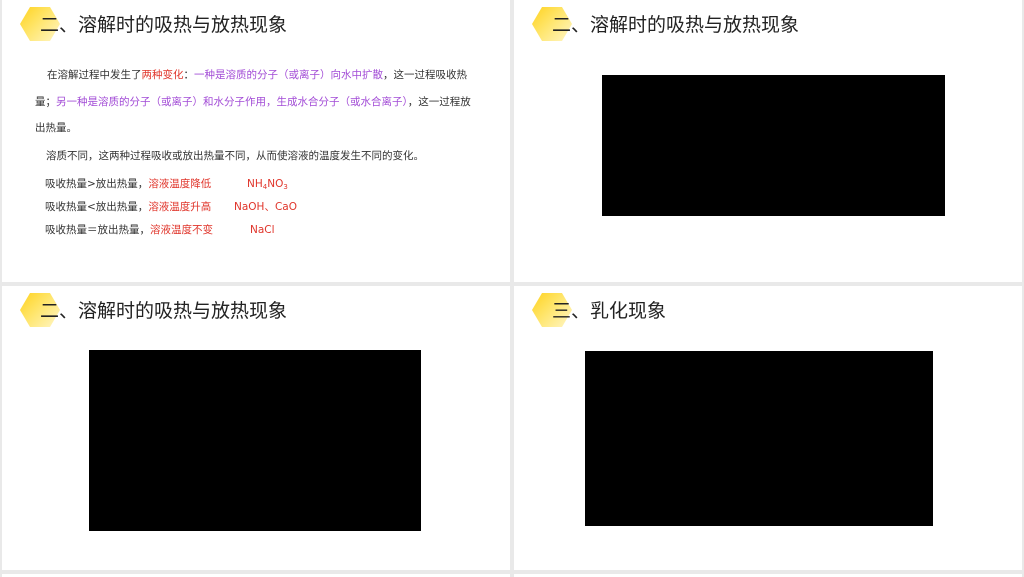 Image resolution: width=1024 pixels, height=577 pixels. Describe the element at coordinates (262, 229) in the screenshot. I see `row-formula: NaCl` at that location.